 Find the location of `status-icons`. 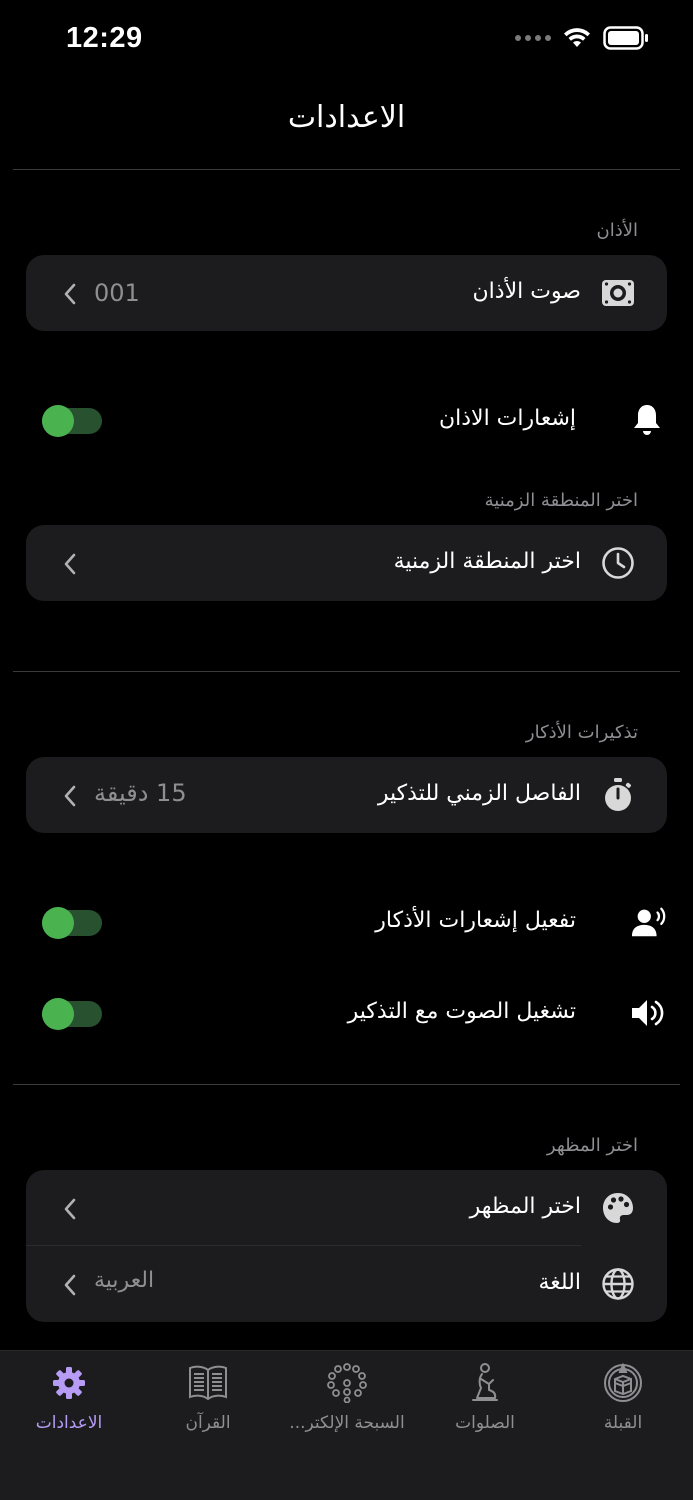

status-icons is located at coordinates (582, 38).